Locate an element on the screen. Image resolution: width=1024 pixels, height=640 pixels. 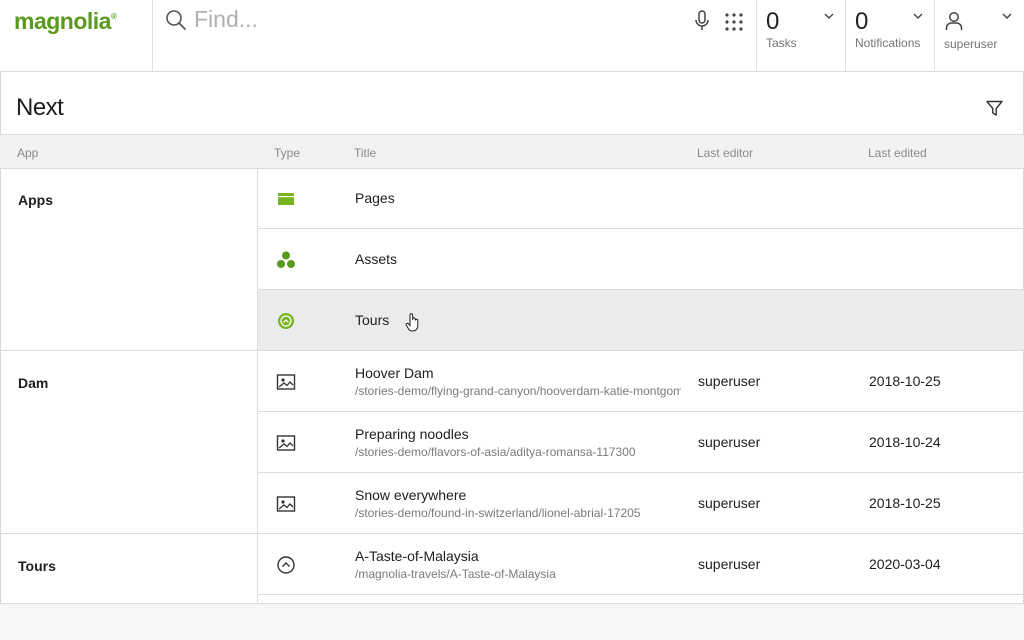
row-title: Tours is located at coordinates (372, 320).